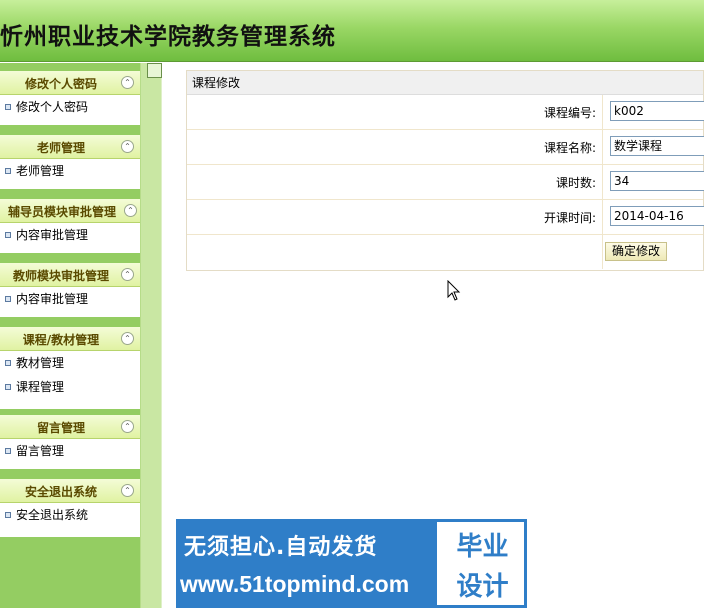  I want to click on menu-group-password: 修改个人密码 ⌃ 修改个人密码, so click(70, 98).